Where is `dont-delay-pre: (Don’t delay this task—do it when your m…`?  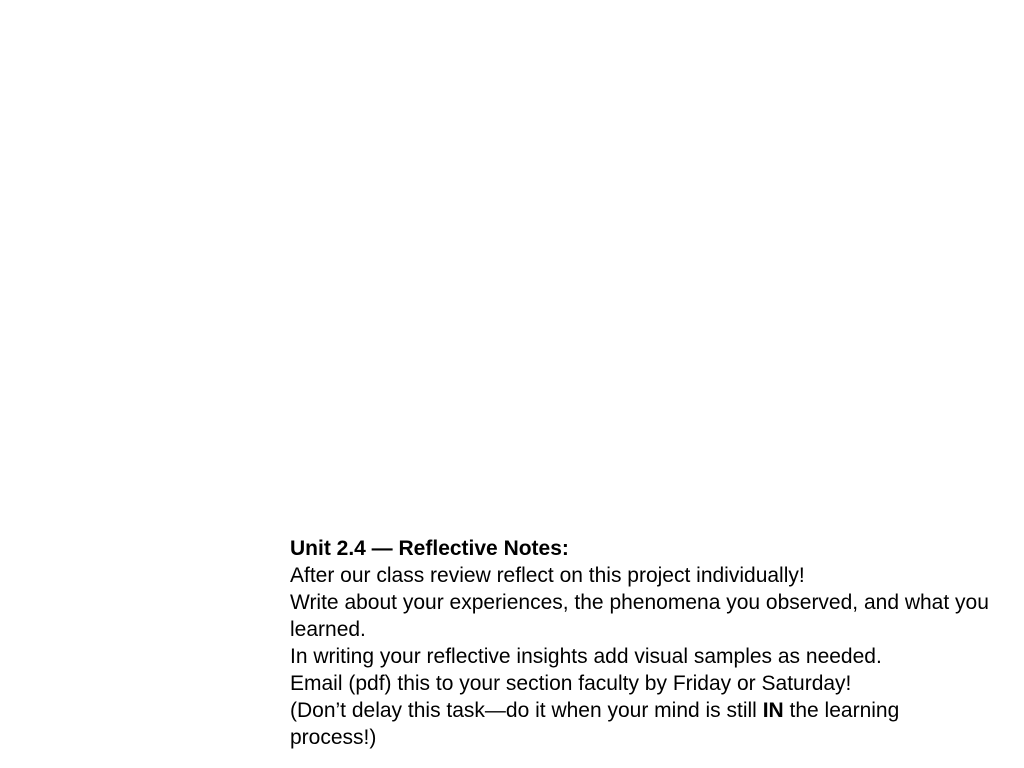 dont-delay-pre: (Don’t delay this task—do it when your m… is located at coordinates (526, 710).